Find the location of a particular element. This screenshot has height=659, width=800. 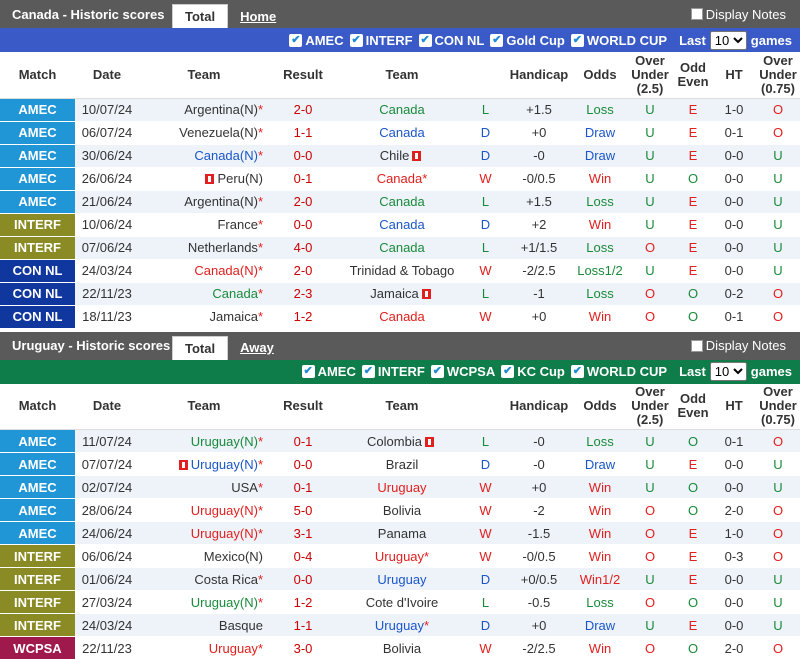

home-team: Netherlands* is located at coordinates (204, 248).